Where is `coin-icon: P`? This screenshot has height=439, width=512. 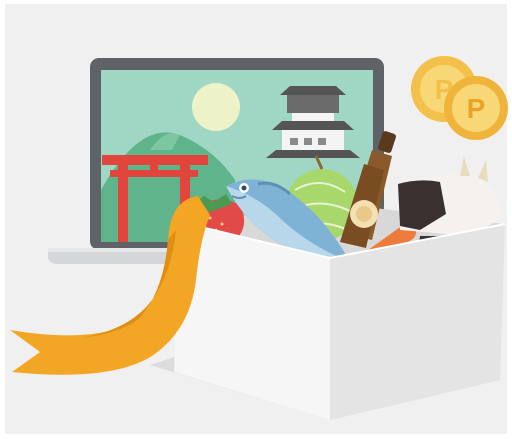 coin-icon: P is located at coordinates (476, 108).